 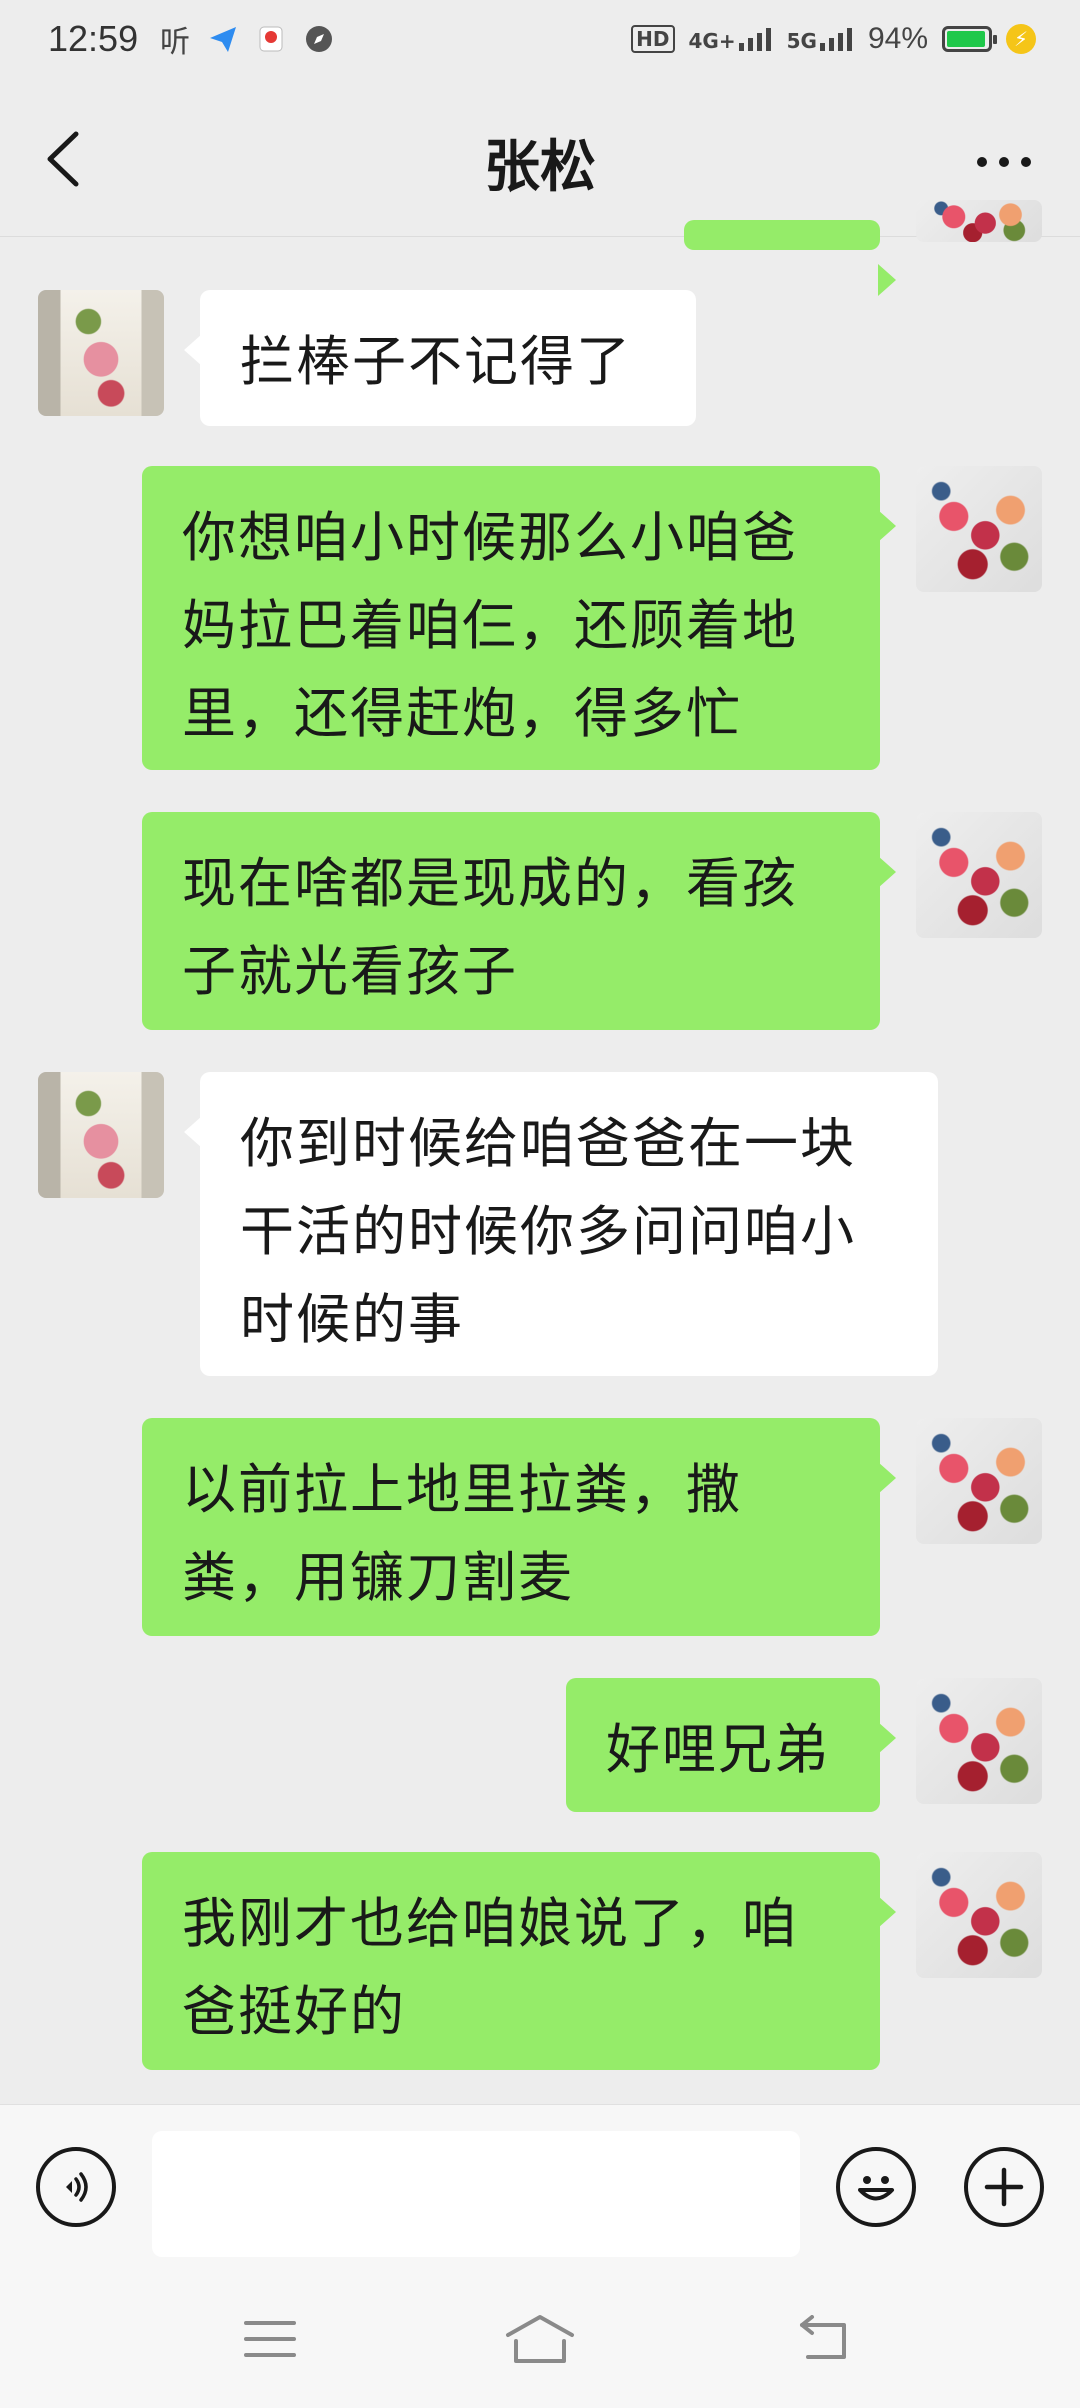 I want to click on battery-fill, so click(x=966, y=39).